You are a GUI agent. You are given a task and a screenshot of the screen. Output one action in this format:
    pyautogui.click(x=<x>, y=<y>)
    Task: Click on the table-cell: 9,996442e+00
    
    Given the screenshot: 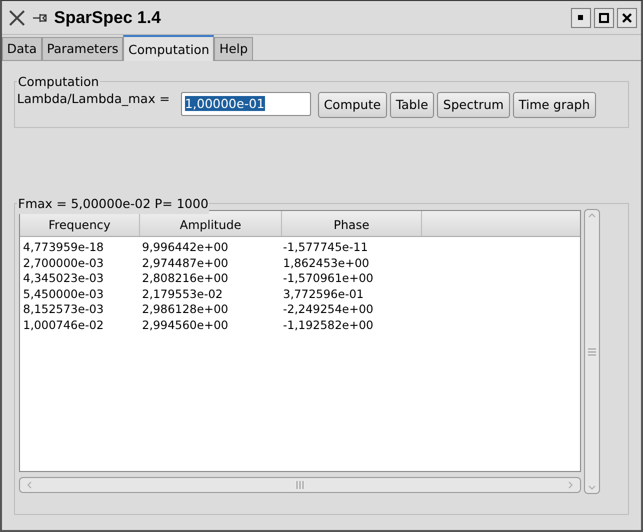 What is the action you would take?
    pyautogui.click(x=185, y=247)
    